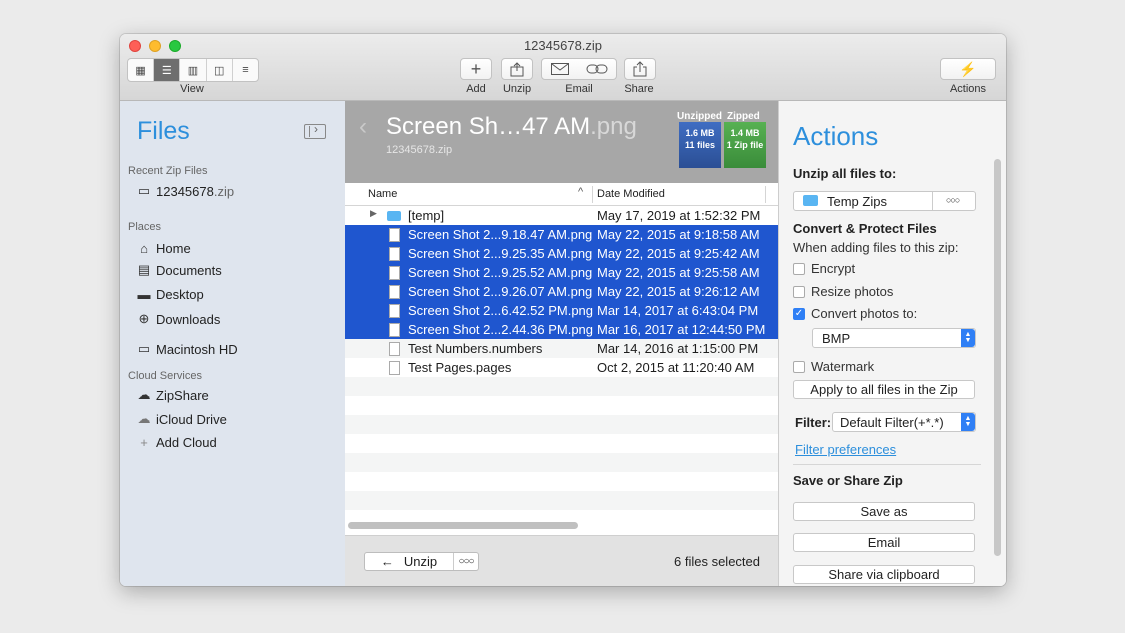 The width and height of the screenshot is (1125, 633). I want to click on unzipped-size-badge: 1.6 MB 11 files, so click(700, 145).